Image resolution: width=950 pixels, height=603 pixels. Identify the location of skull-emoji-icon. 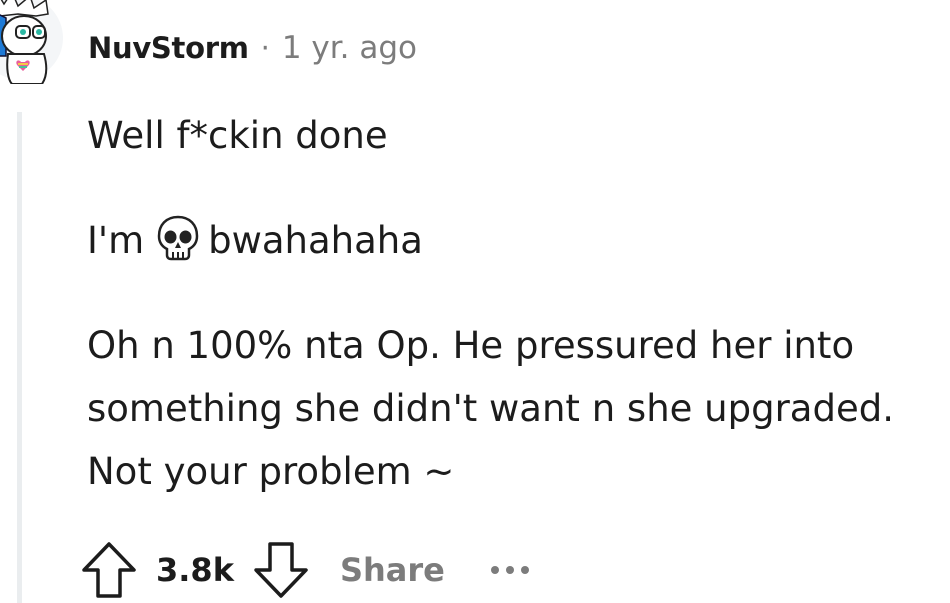
(178, 238).